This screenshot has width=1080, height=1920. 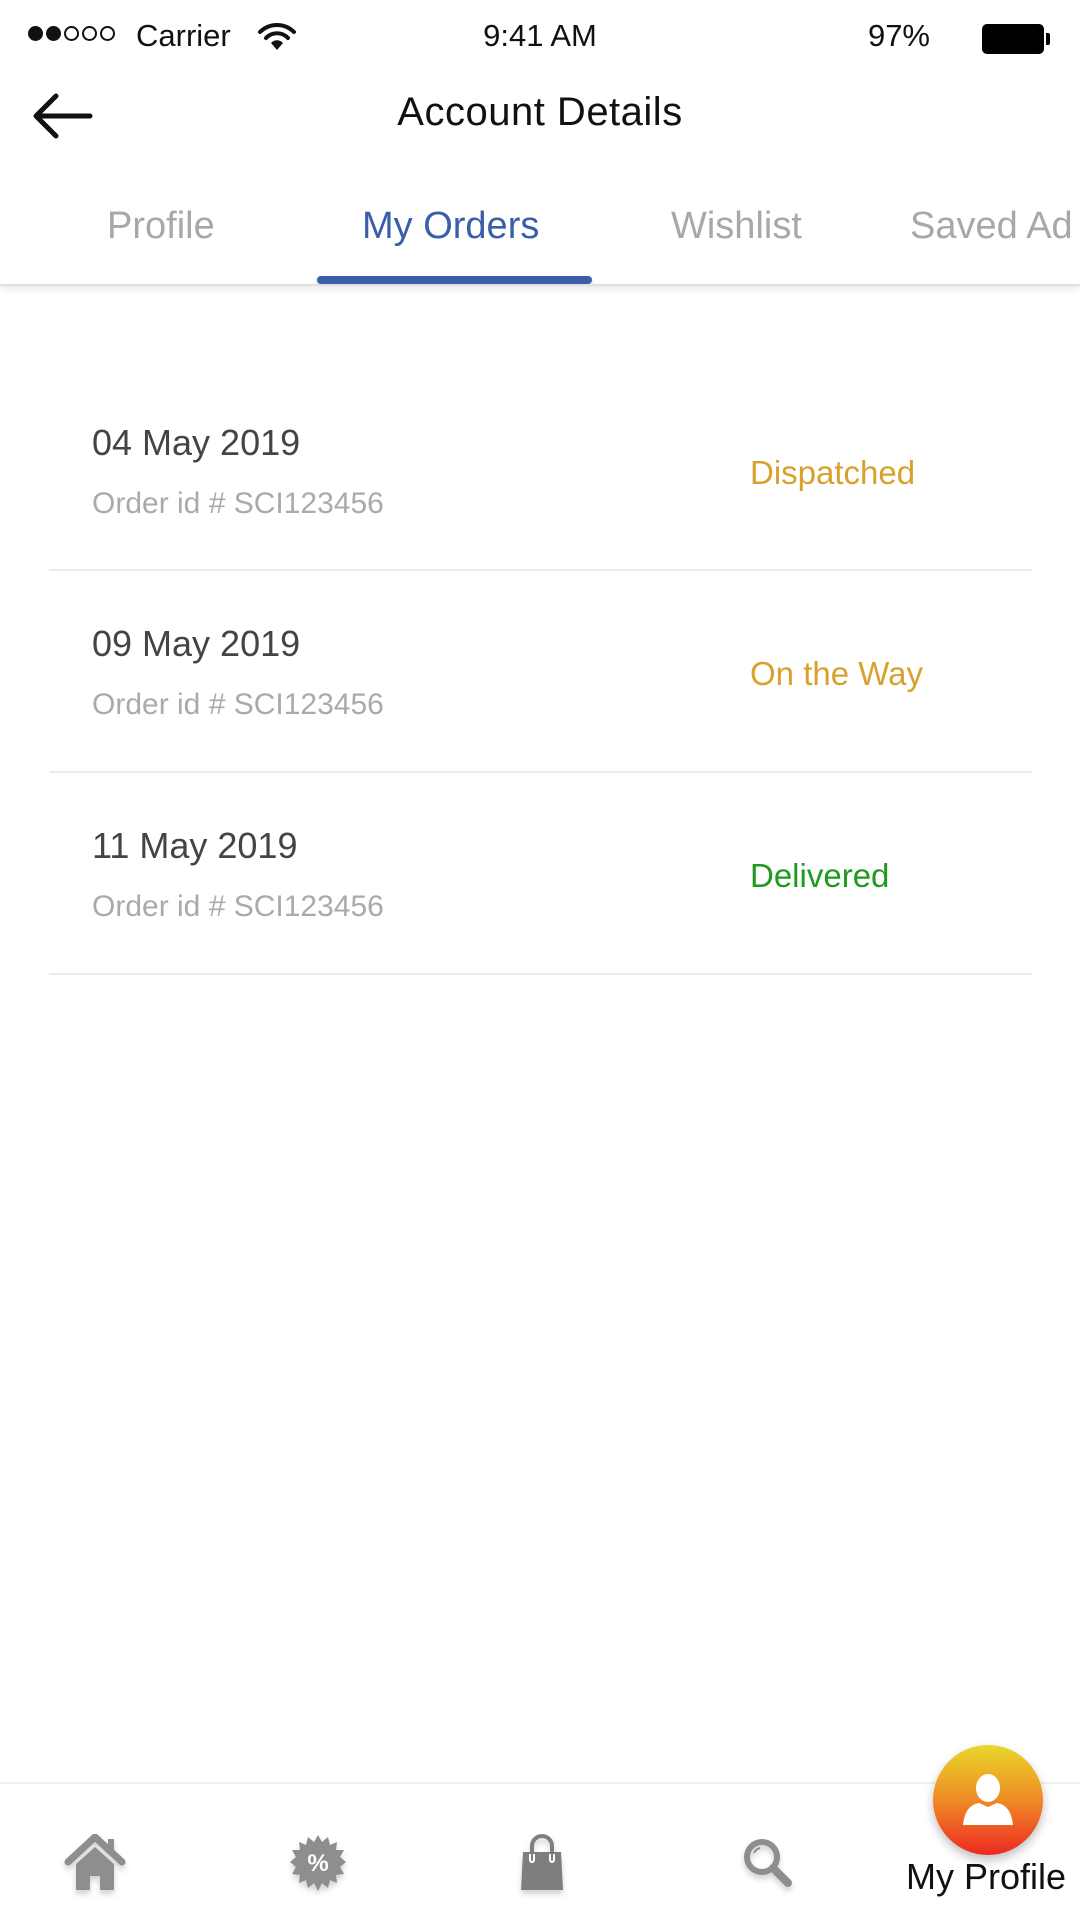 I want to click on order-status: Dispatched, so click(x=833, y=472).